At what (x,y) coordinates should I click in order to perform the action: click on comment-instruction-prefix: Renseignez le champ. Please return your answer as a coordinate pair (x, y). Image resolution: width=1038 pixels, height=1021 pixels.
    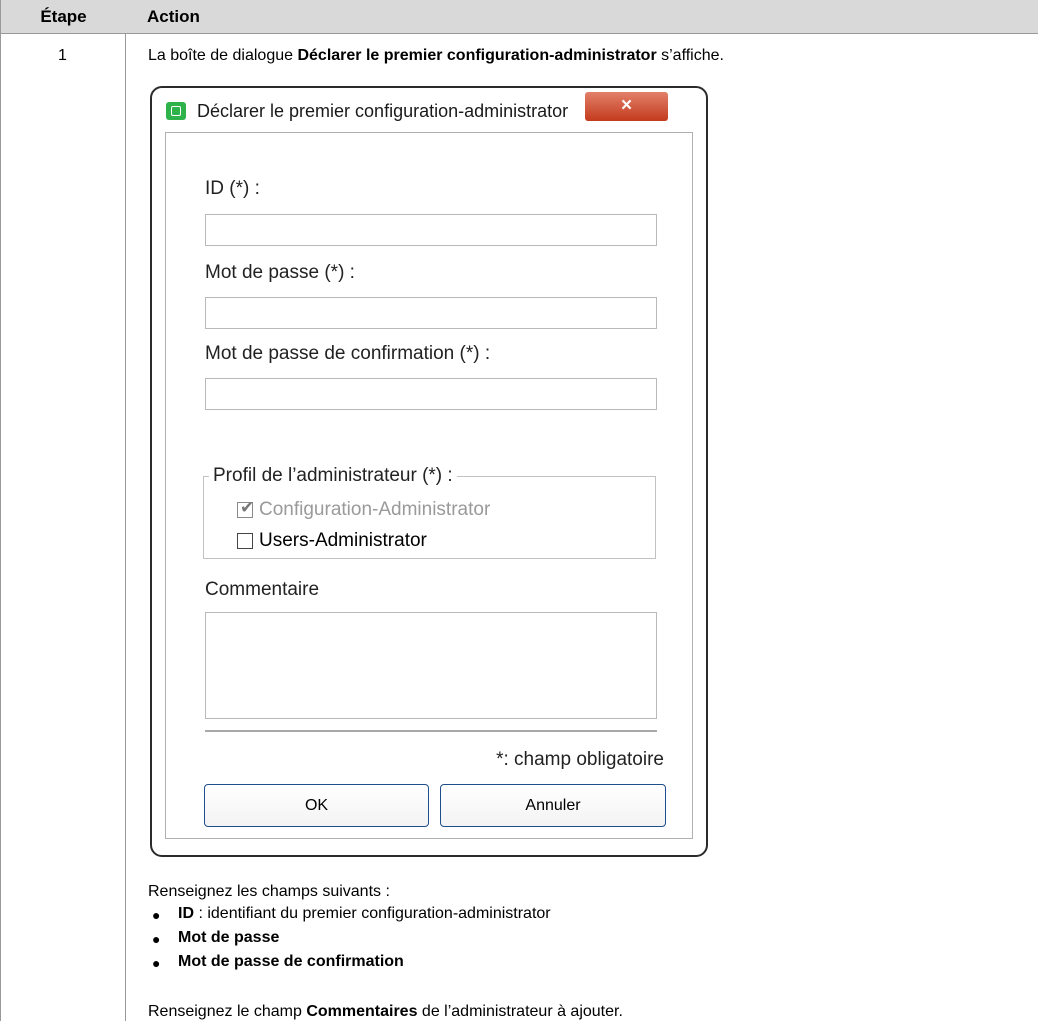
    Looking at the image, I should click on (227, 1011).